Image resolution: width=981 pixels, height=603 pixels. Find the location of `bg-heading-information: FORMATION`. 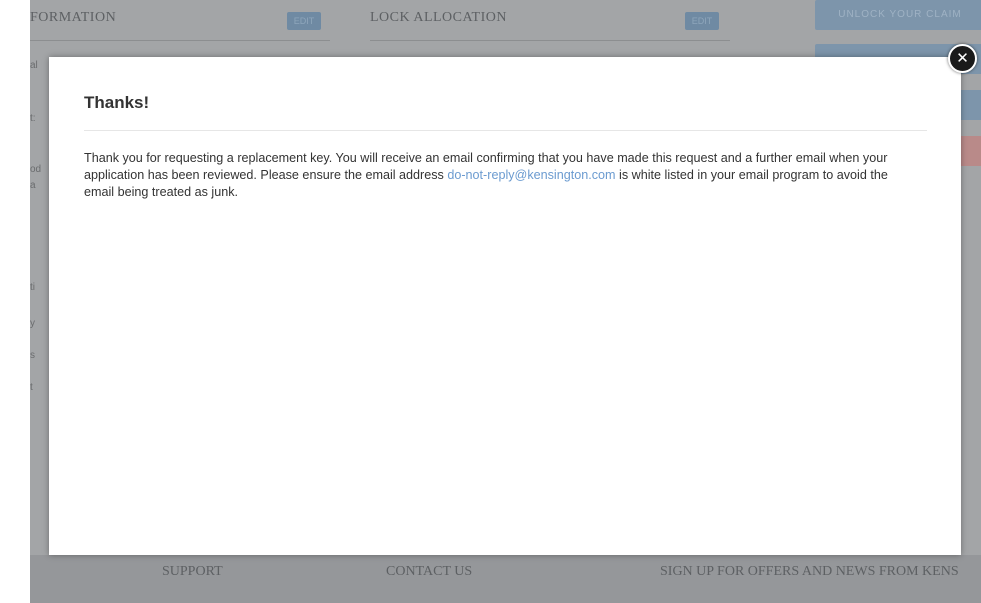

bg-heading-information: FORMATION is located at coordinates (73, 17).